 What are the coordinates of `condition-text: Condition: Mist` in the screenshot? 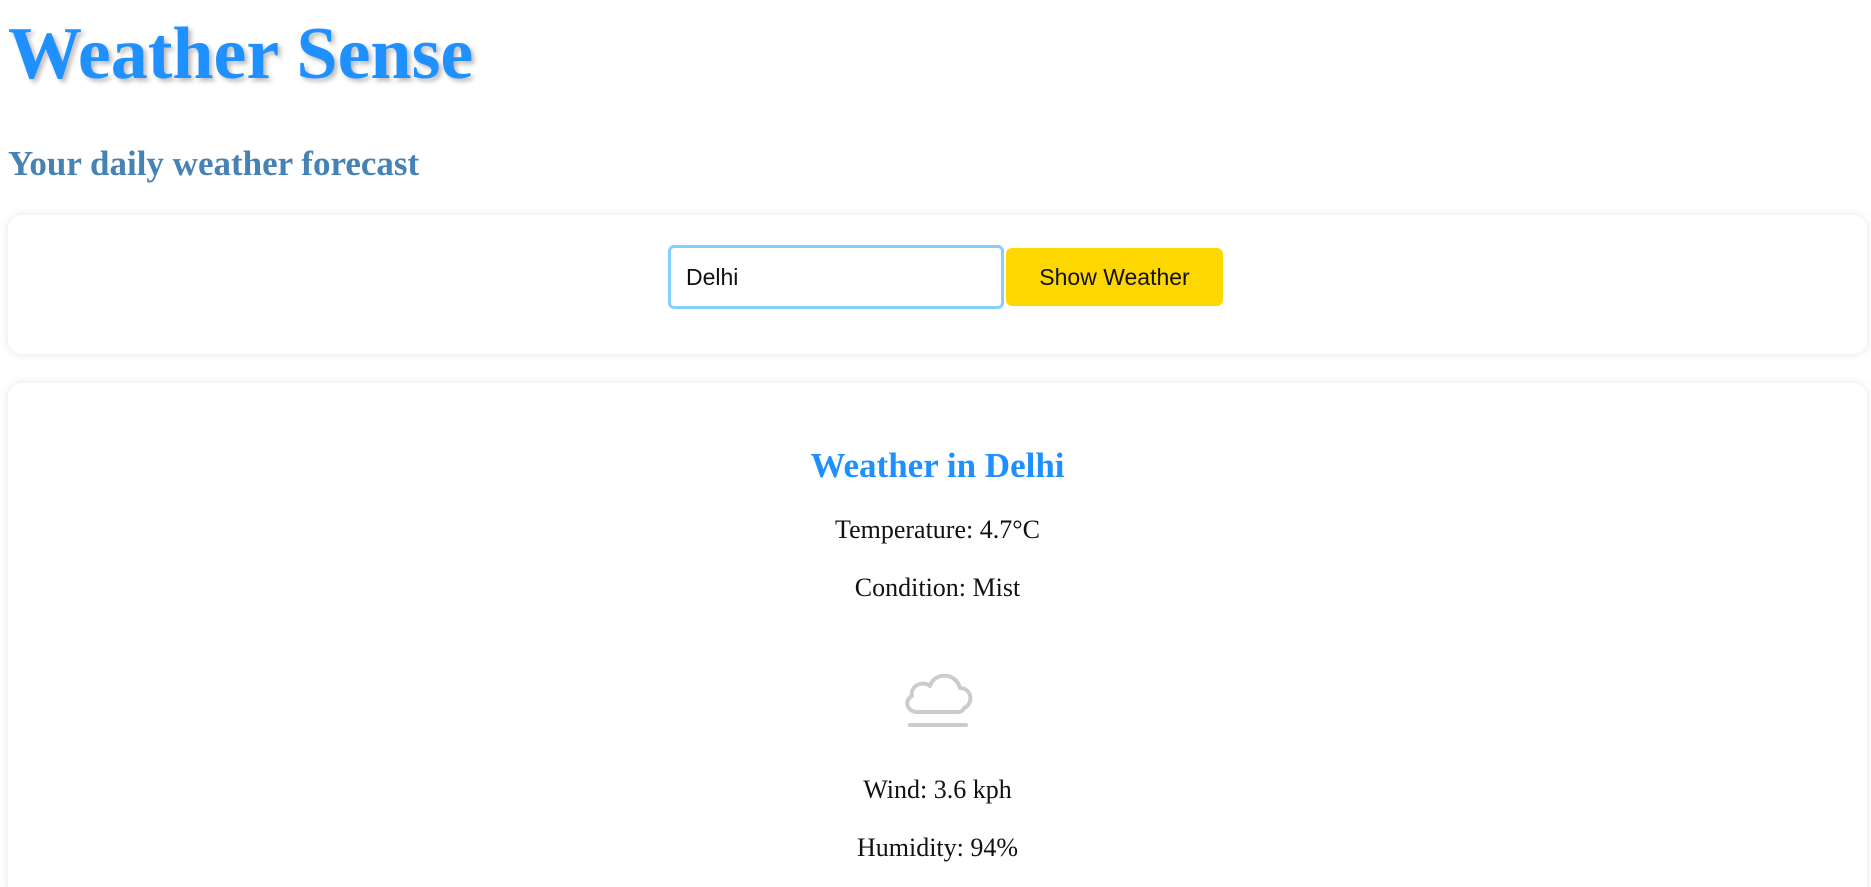 It's located at (937, 587).